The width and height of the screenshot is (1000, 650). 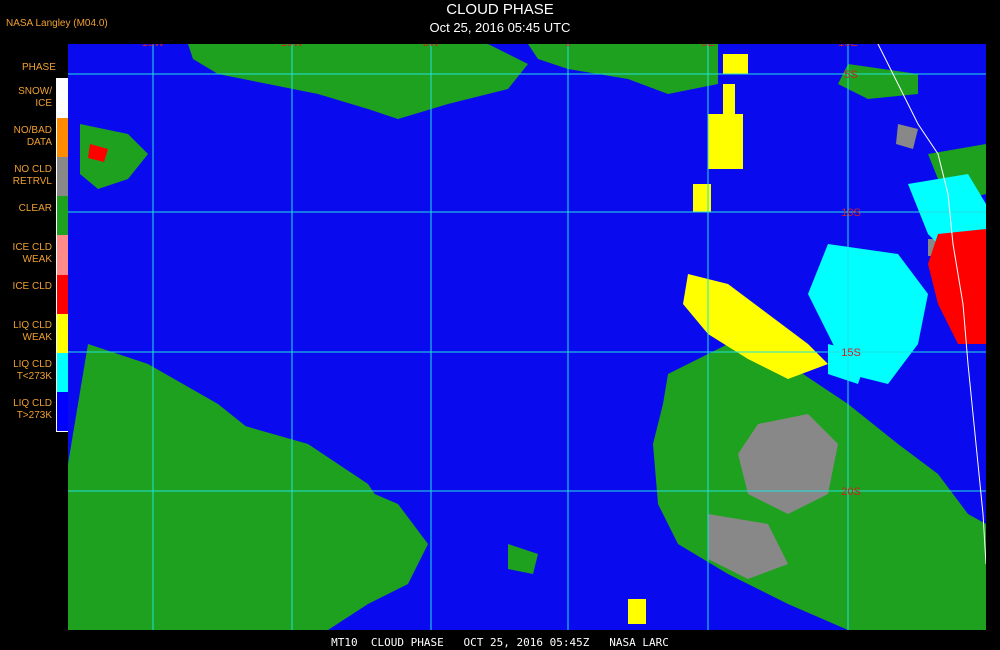 What do you see at coordinates (850, 75) in the screenshot?
I see `latitude-label: 5S` at bounding box center [850, 75].